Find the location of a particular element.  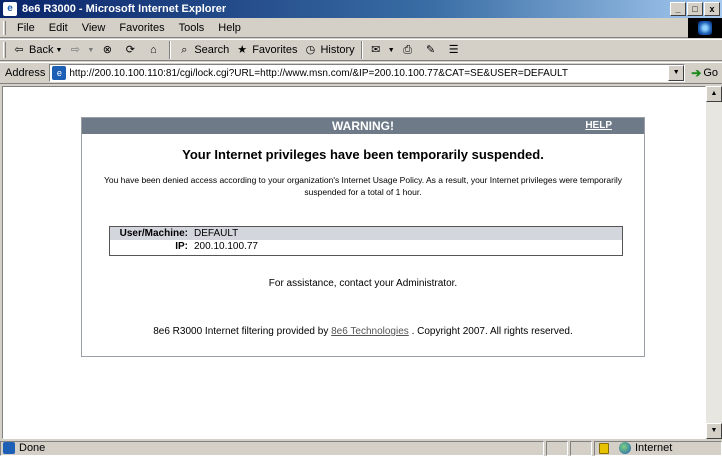

ie-icon: e is located at coordinates (10, 9).